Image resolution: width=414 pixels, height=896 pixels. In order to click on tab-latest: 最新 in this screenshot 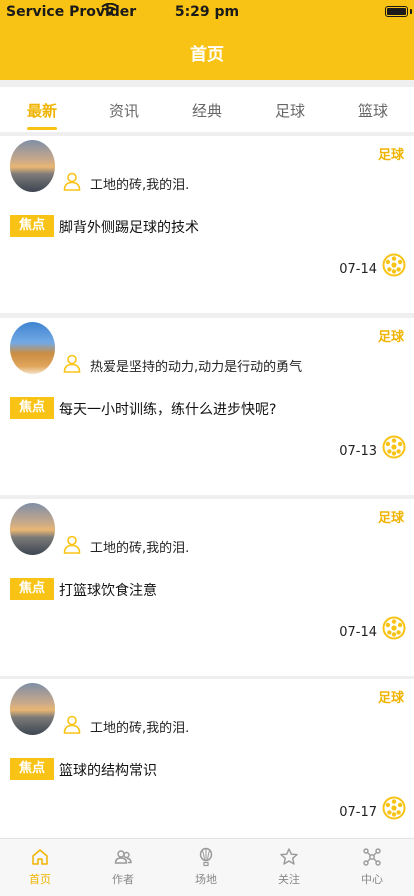, I will do `click(42, 110)`.